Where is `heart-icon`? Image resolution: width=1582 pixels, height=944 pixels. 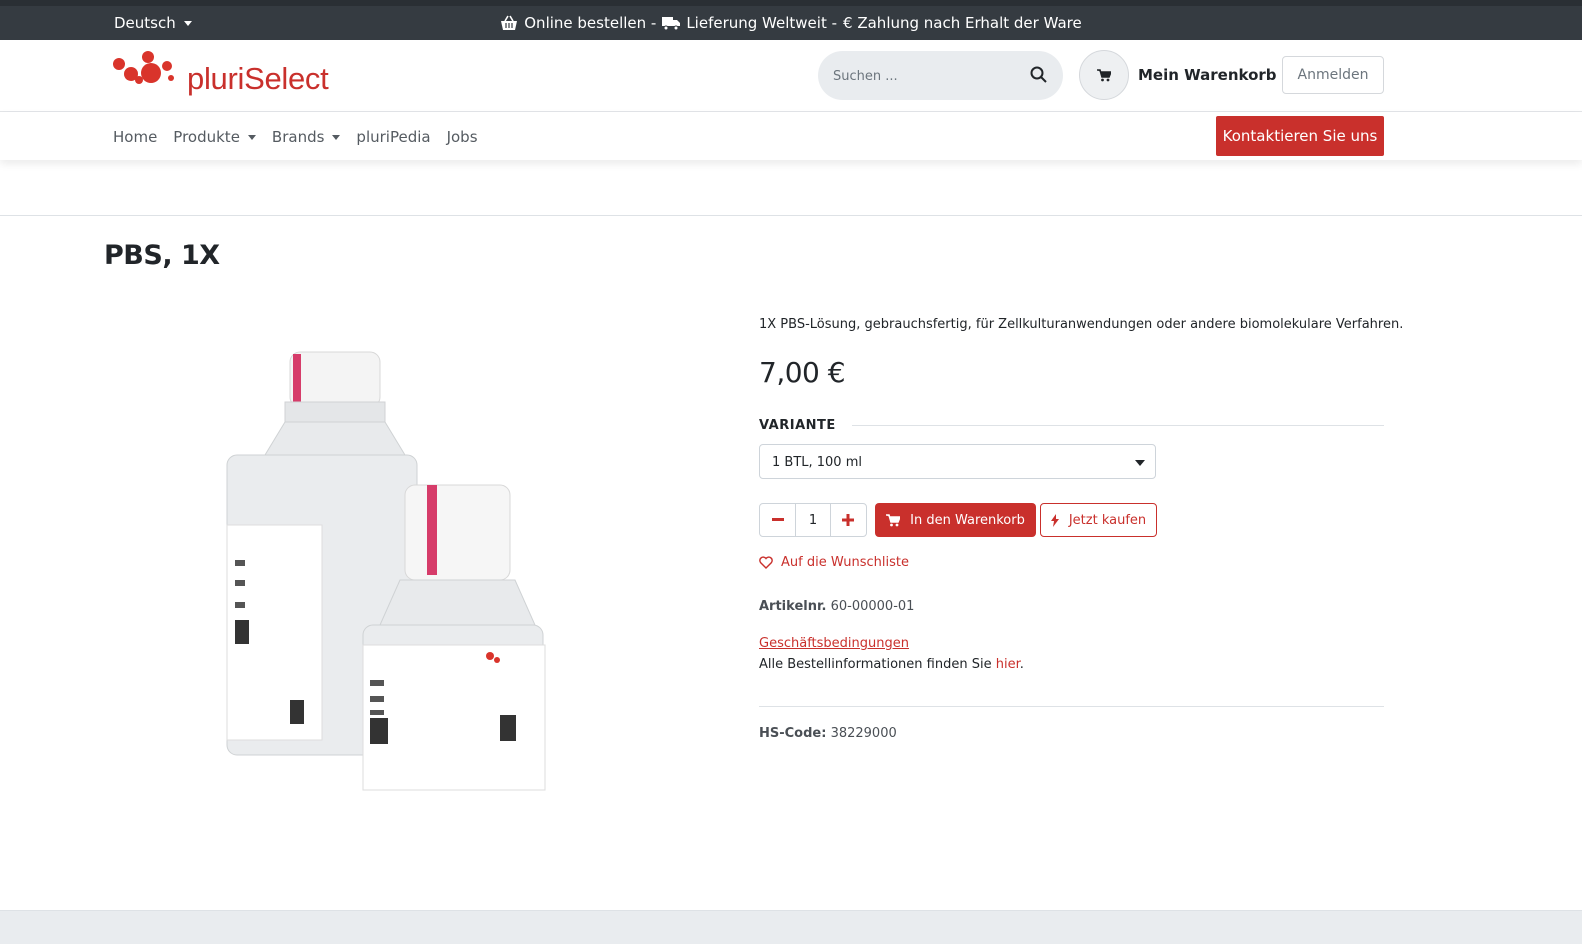 heart-icon is located at coordinates (766, 562).